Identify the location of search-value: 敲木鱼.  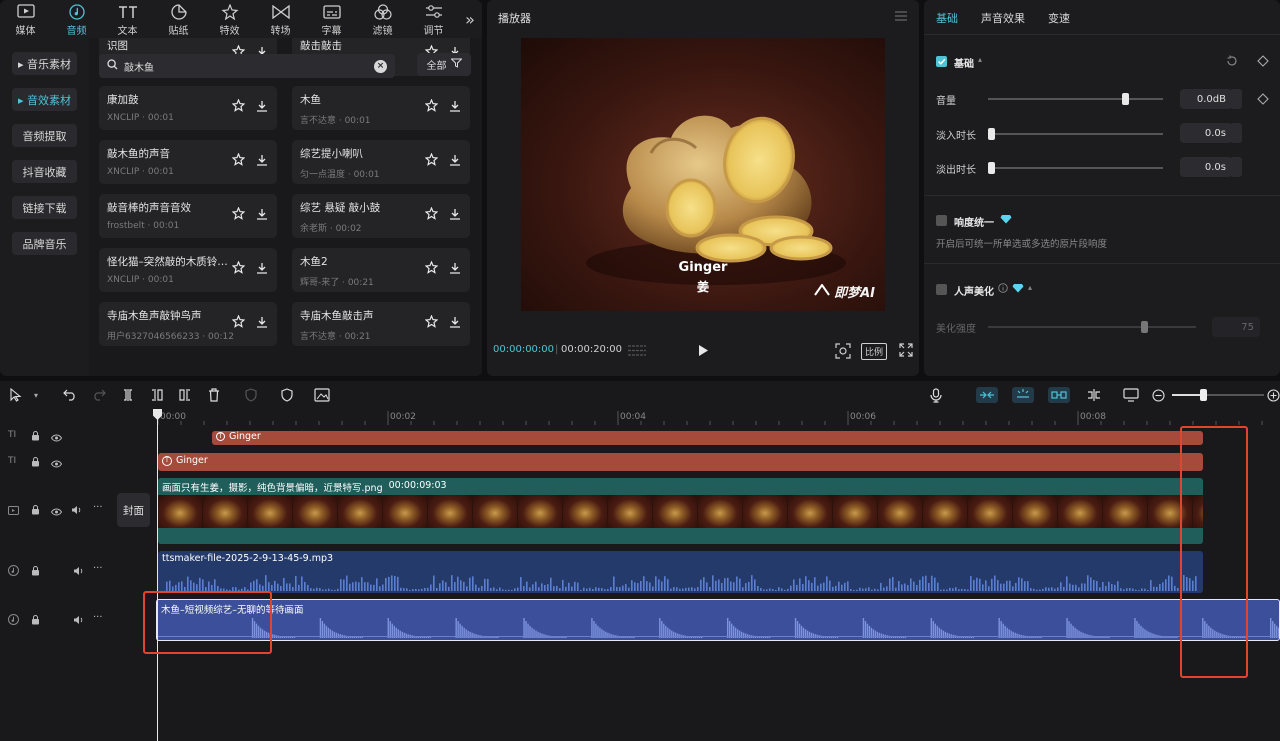
(246, 66).